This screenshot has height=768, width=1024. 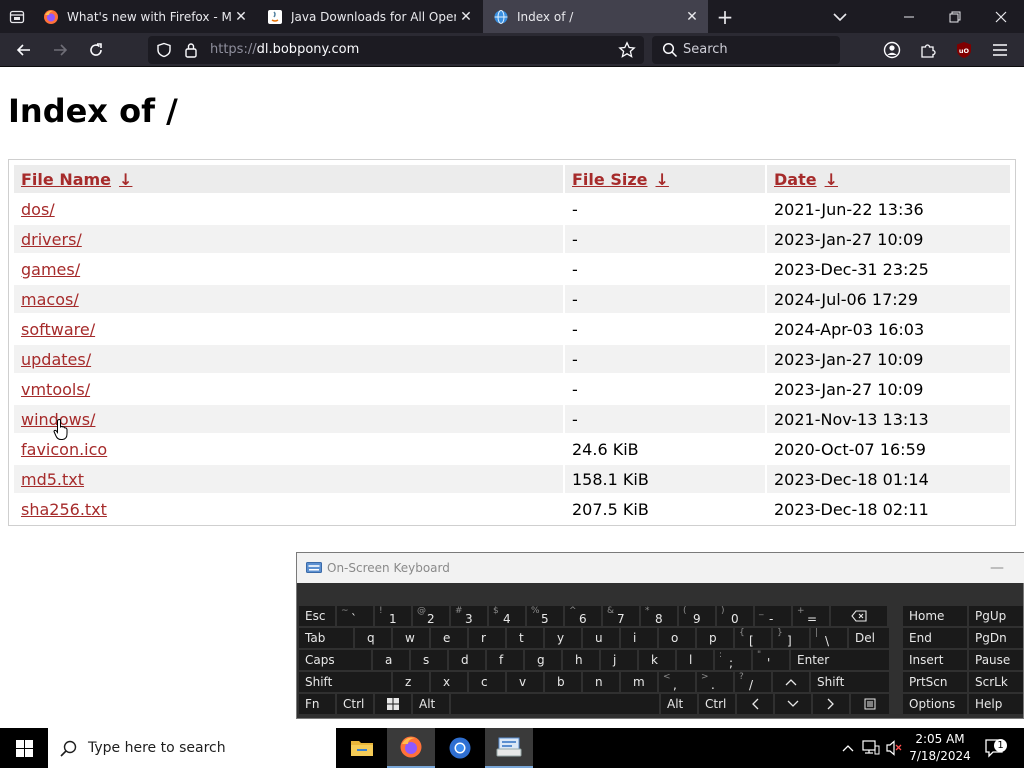 I want to click on key-pgup: PgUp, so click(x=996, y=616).